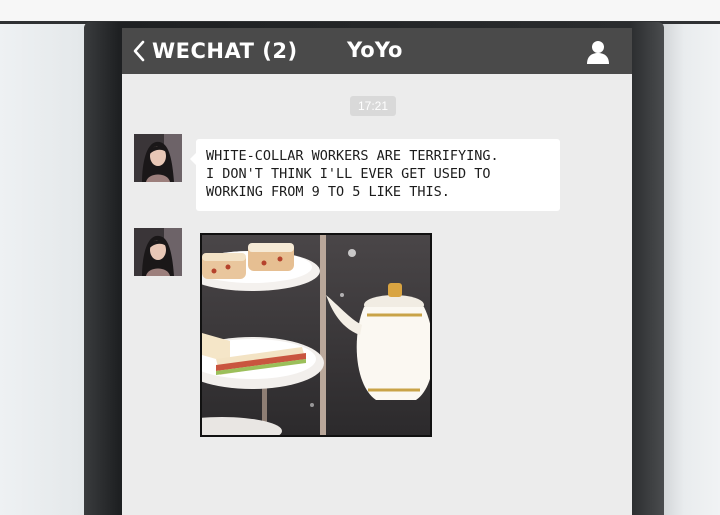 This screenshot has width=720, height=515. Describe the element at coordinates (328, 192) in the screenshot. I see `message-line: WORKING FROM 9 TO 5 LIKE THIS.` at that location.